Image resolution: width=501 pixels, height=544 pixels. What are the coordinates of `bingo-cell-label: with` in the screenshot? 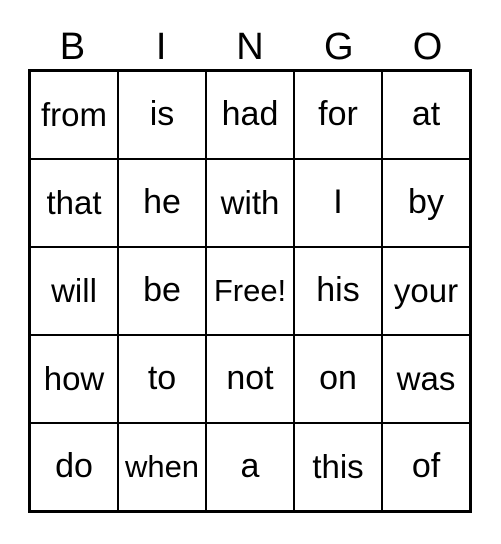 It's located at (250, 202).